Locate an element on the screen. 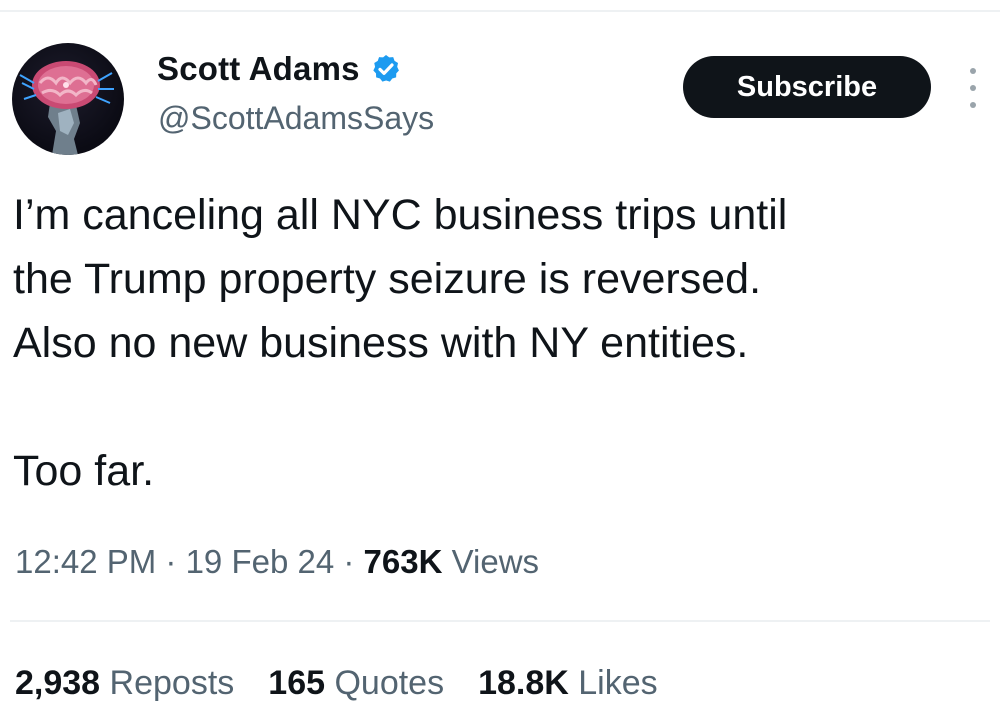 This screenshot has height=709, width=1000. author-handle: @ScottAdamsSays is located at coordinates (296, 118).